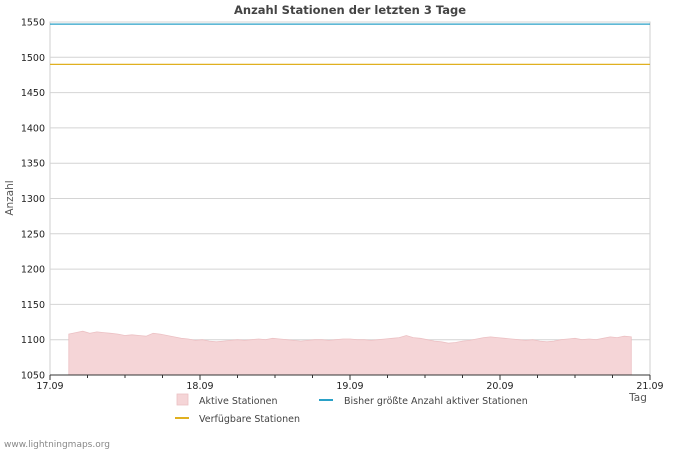 This screenshot has width=700, height=450. Describe the element at coordinates (10, 197) in the screenshot. I see `y-axis-label: Anzahl` at that location.